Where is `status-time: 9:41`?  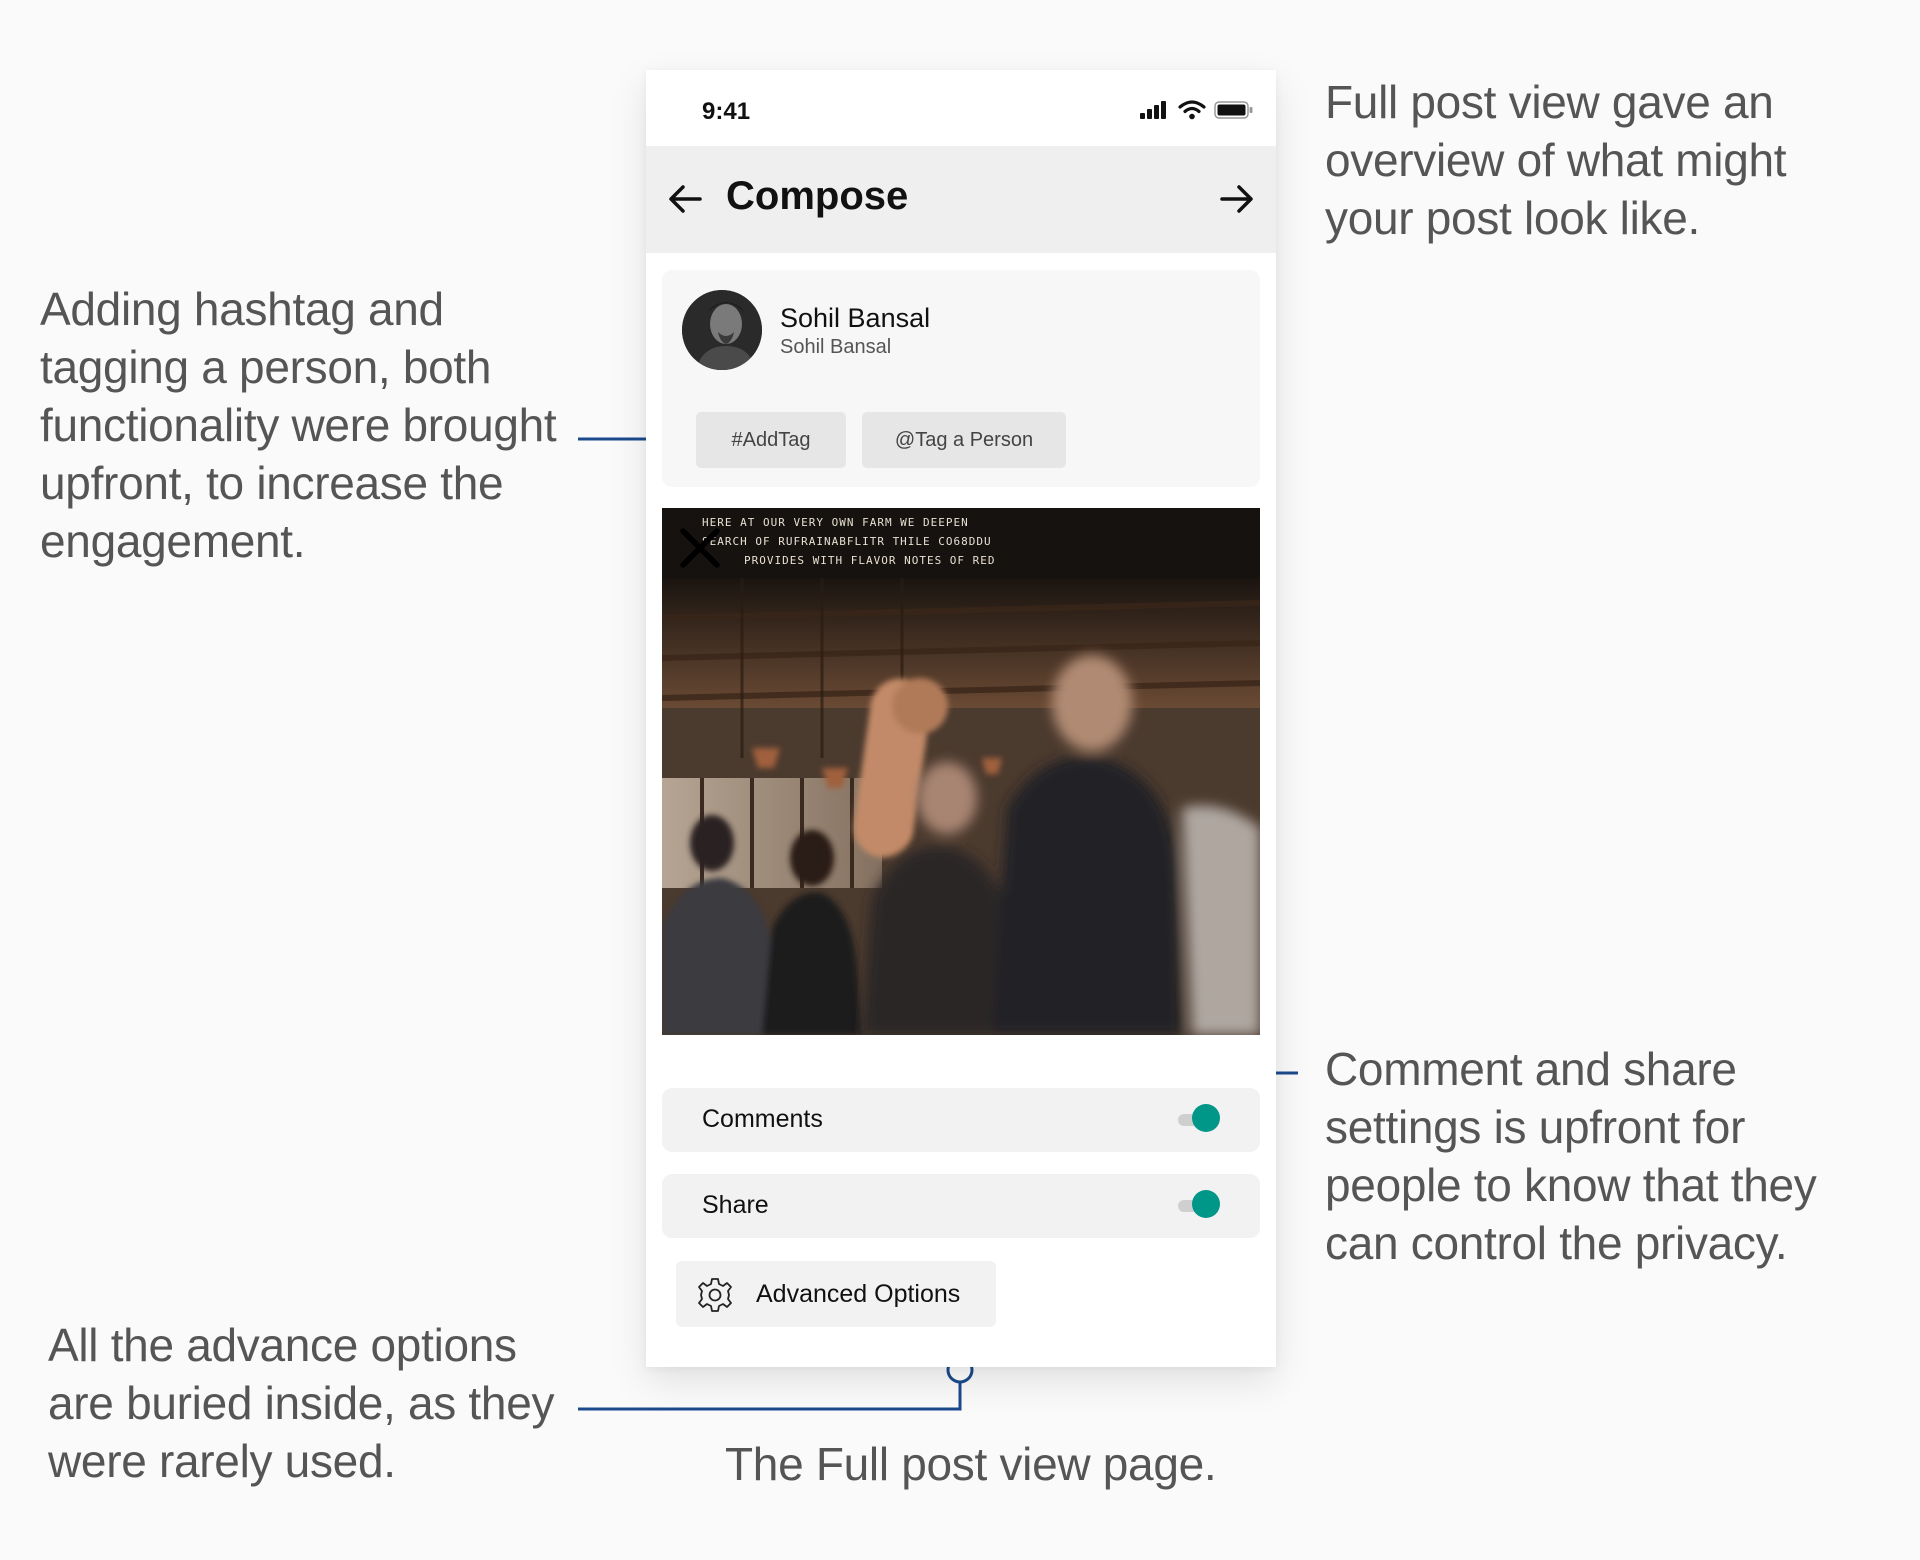
status-time: 9:41 is located at coordinates (726, 111).